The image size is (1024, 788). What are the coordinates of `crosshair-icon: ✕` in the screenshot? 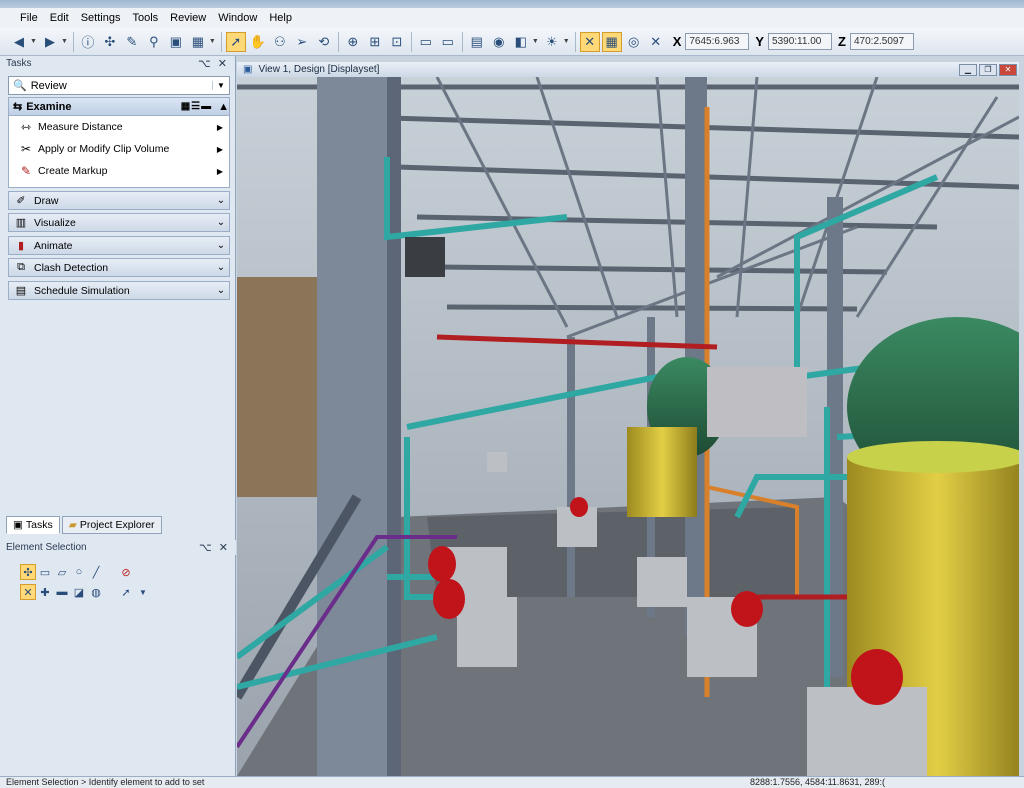 It's located at (656, 42).